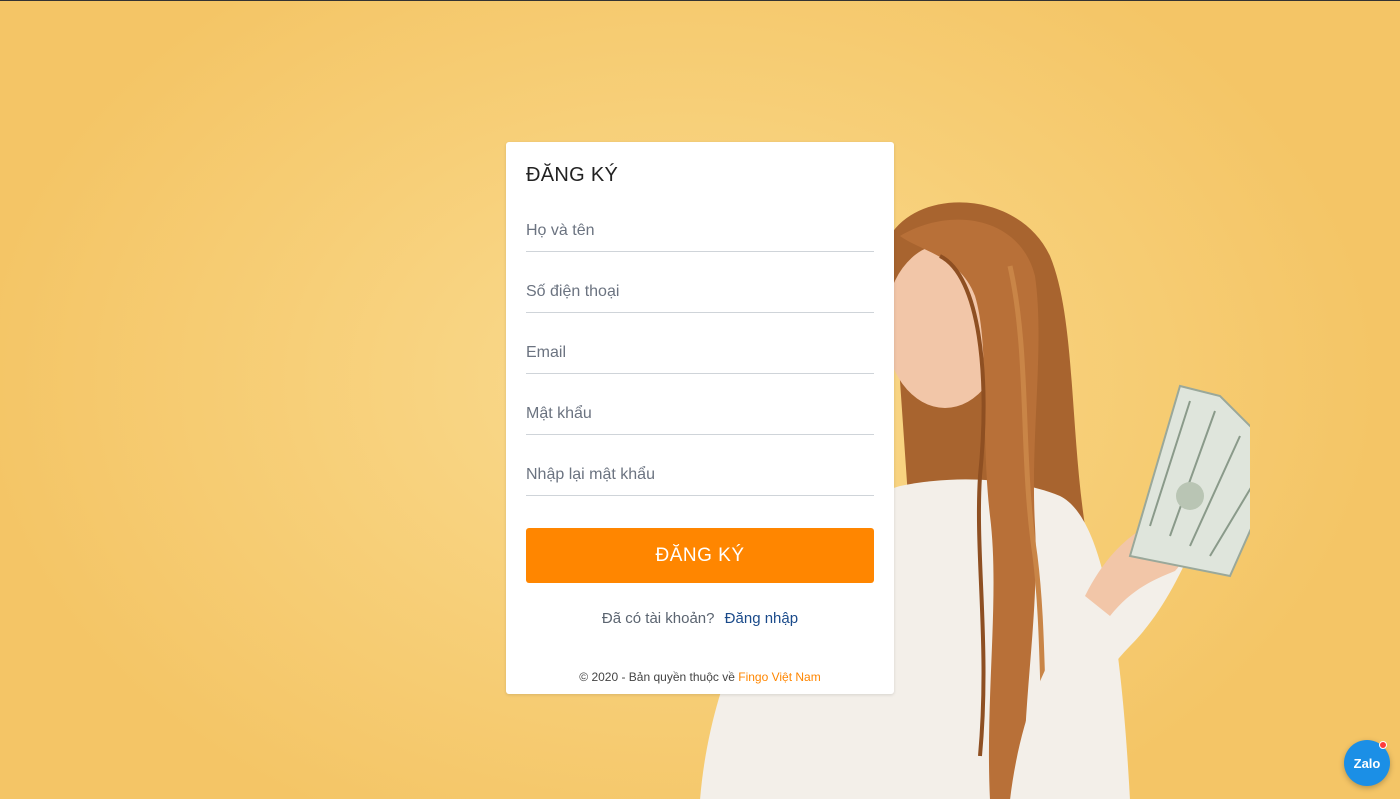 The width and height of the screenshot is (1400, 799). I want to click on copyright-text: © 2020 - Bản quyền thuộc về, so click(657, 677).